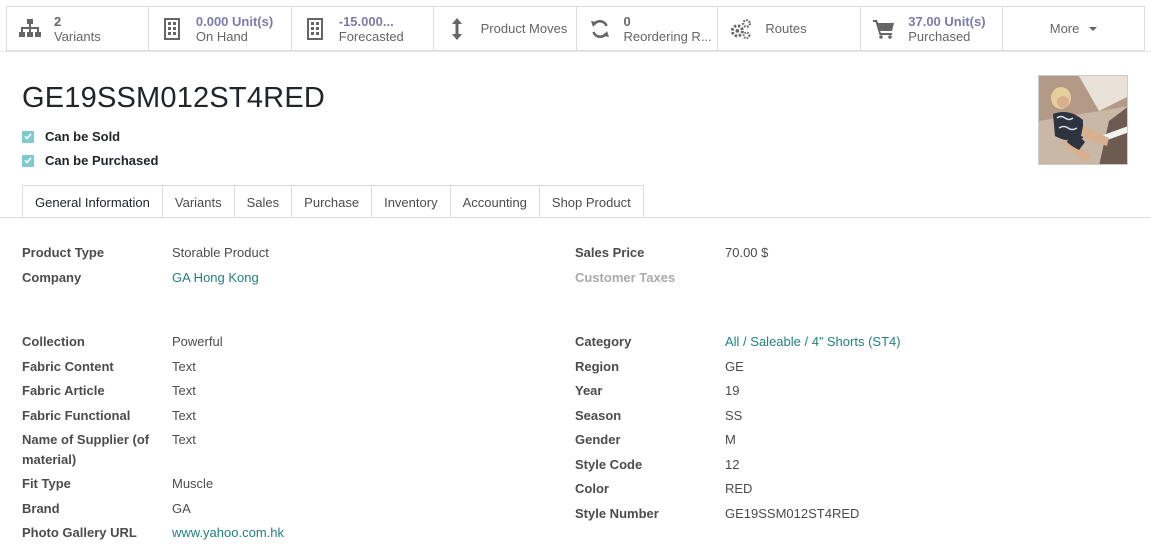 The width and height of the screenshot is (1151, 548). Describe the element at coordinates (63, 390) in the screenshot. I see `fabric-article-label: Fabric Article` at that location.